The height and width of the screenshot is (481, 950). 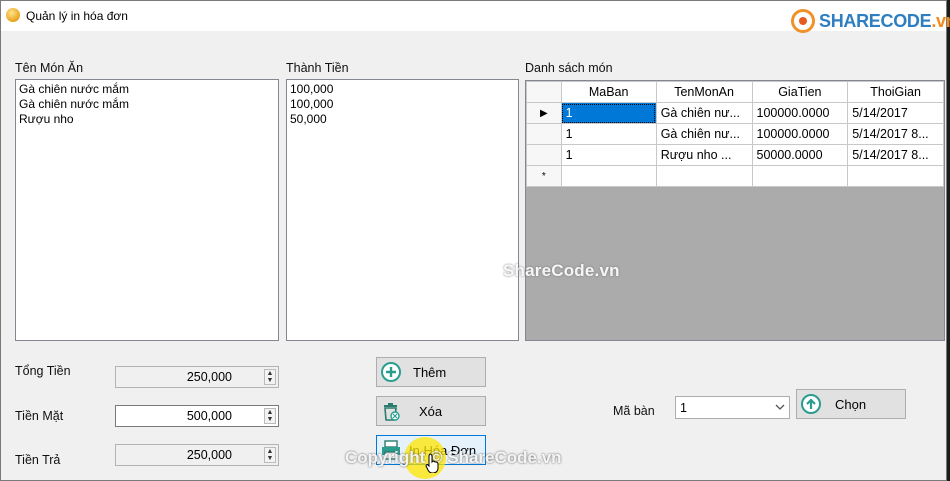 What do you see at coordinates (43, 371) in the screenshot?
I see `label-tong-tien: Tổng Tiền` at bounding box center [43, 371].